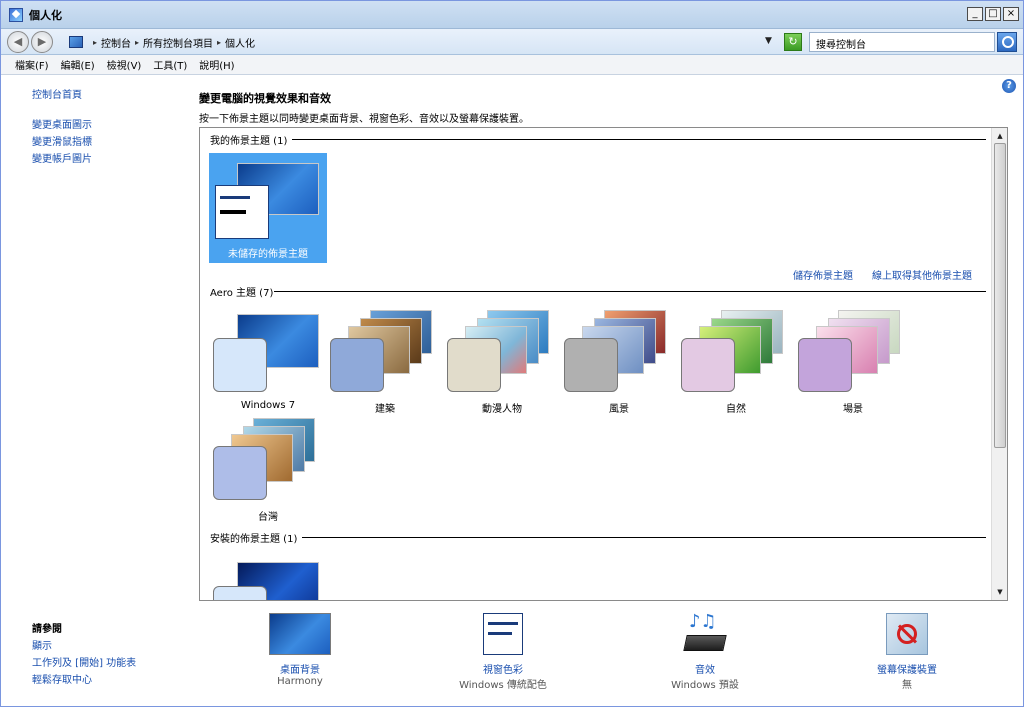 The height and width of the screenshot is (707, 1024). I want to click on sounds-option: ♪♫ 音效 Windows 預設, so click(705, 651).